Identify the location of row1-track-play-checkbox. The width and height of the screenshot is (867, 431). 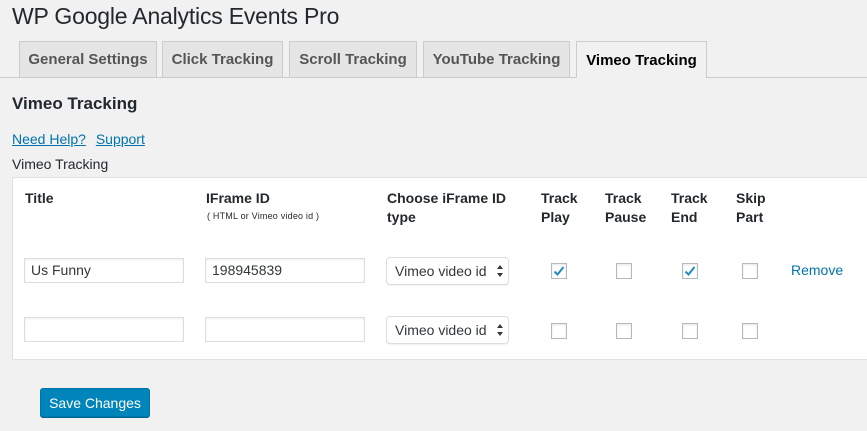
(559, 271).